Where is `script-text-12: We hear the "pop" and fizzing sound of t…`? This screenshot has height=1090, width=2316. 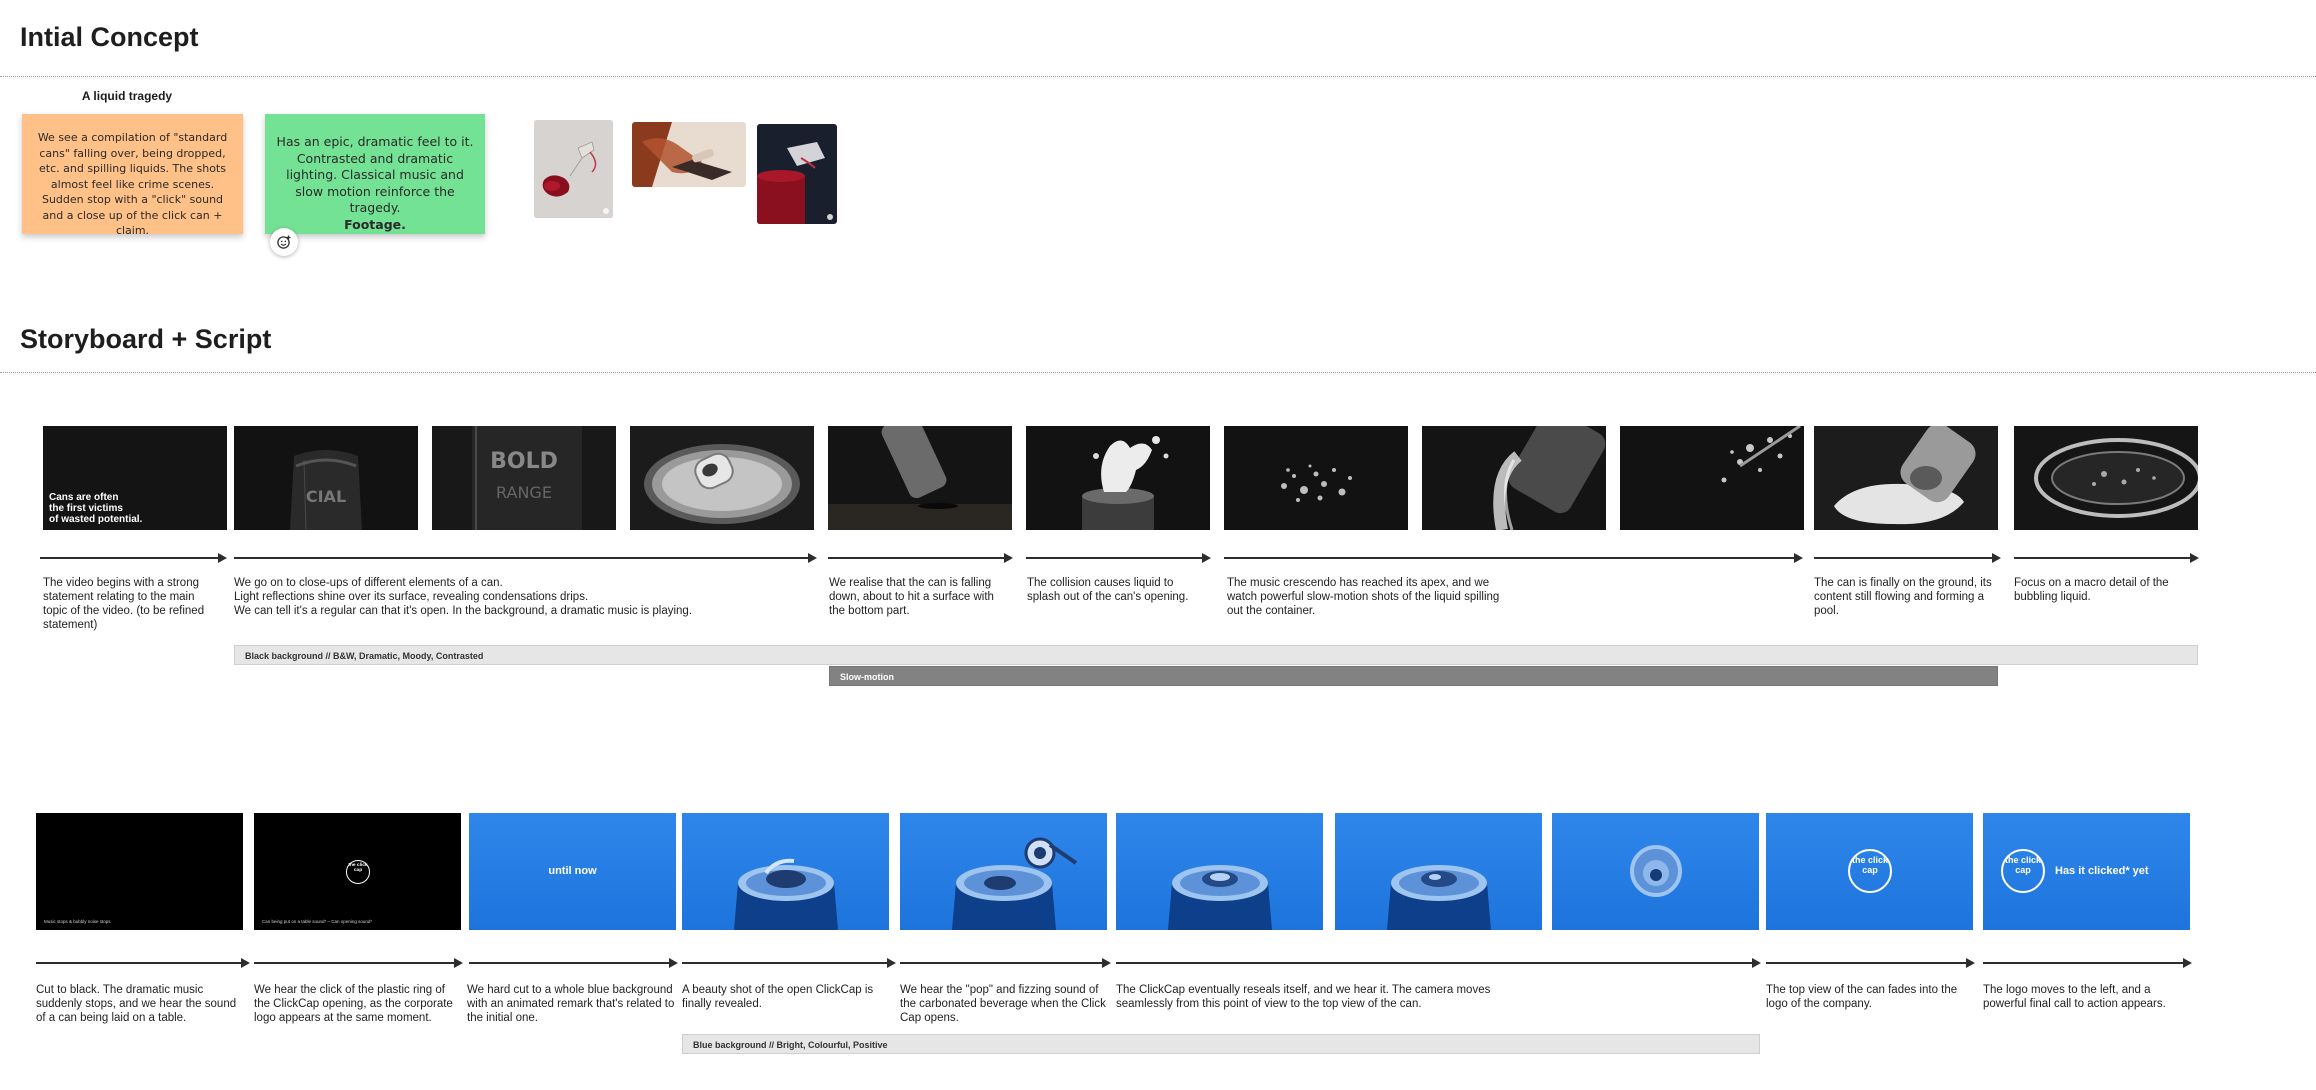
script-text-12: We hear the "pop" and fizzing sound of t… is located at coordinates (1003, 1004).